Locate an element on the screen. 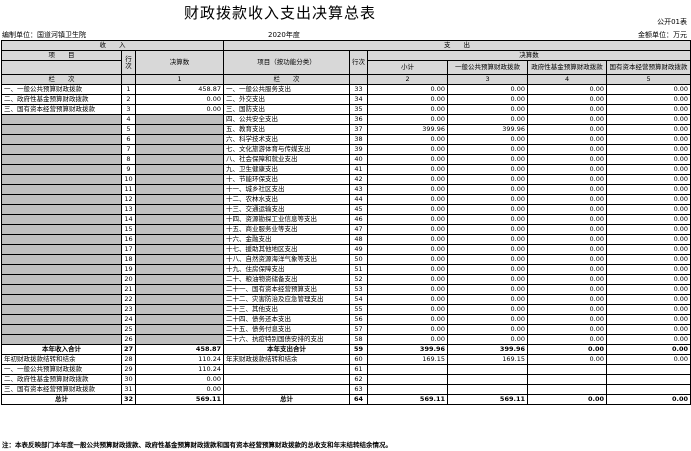 The width and height of the screenshot is (691, 451). final-amount-header: 决算数 is located at coordinates (179, 62).